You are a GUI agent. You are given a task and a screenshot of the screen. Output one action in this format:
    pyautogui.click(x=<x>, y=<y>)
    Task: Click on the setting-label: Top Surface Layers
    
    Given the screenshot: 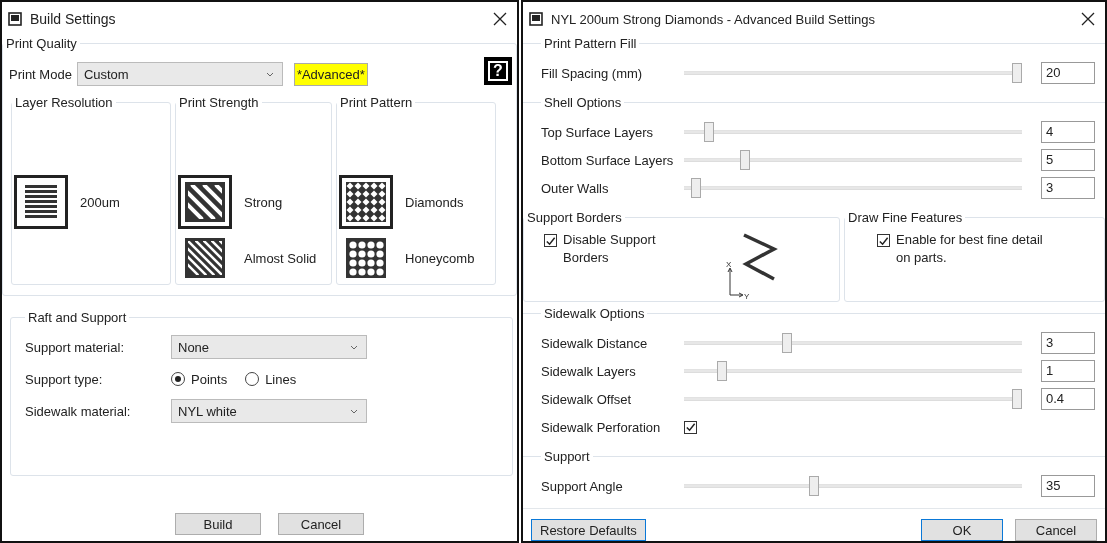 What is the action you would take?
    pyautogui.click(x=597, y=132)
    